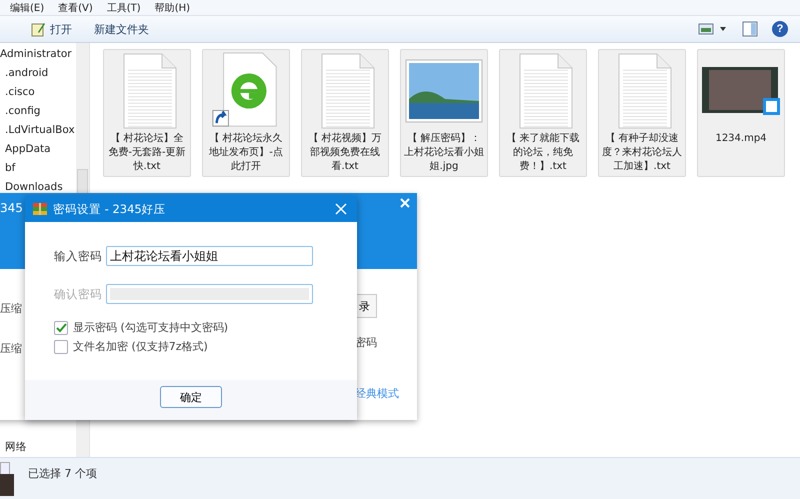 Image resolution: width=800 pixels, height=499 pixels. What do you see at coordinates (62, 473) in the screenshot?
I see `status-text: 已选择 7 个项` at bounding box center [62, 473].